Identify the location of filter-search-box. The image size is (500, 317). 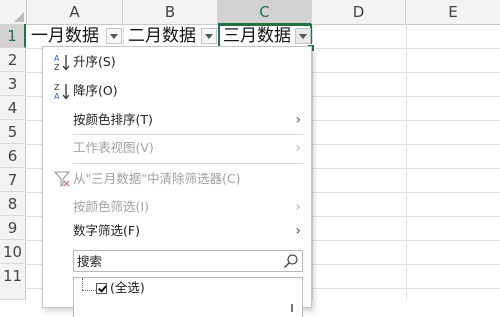
(188, 261).